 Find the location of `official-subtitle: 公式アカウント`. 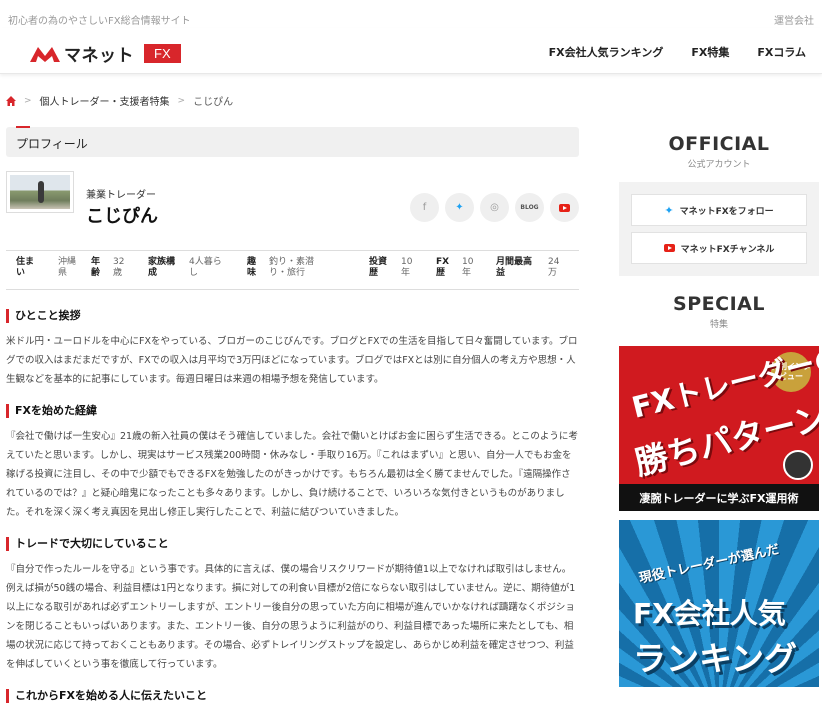

official-subtitle: 公式アカウント is located at coordinates (719, 165).